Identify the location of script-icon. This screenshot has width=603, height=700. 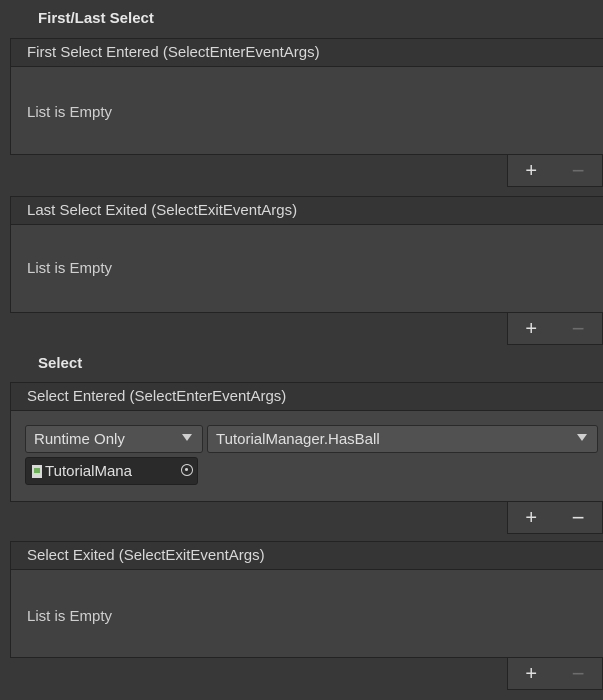
(37, 471).